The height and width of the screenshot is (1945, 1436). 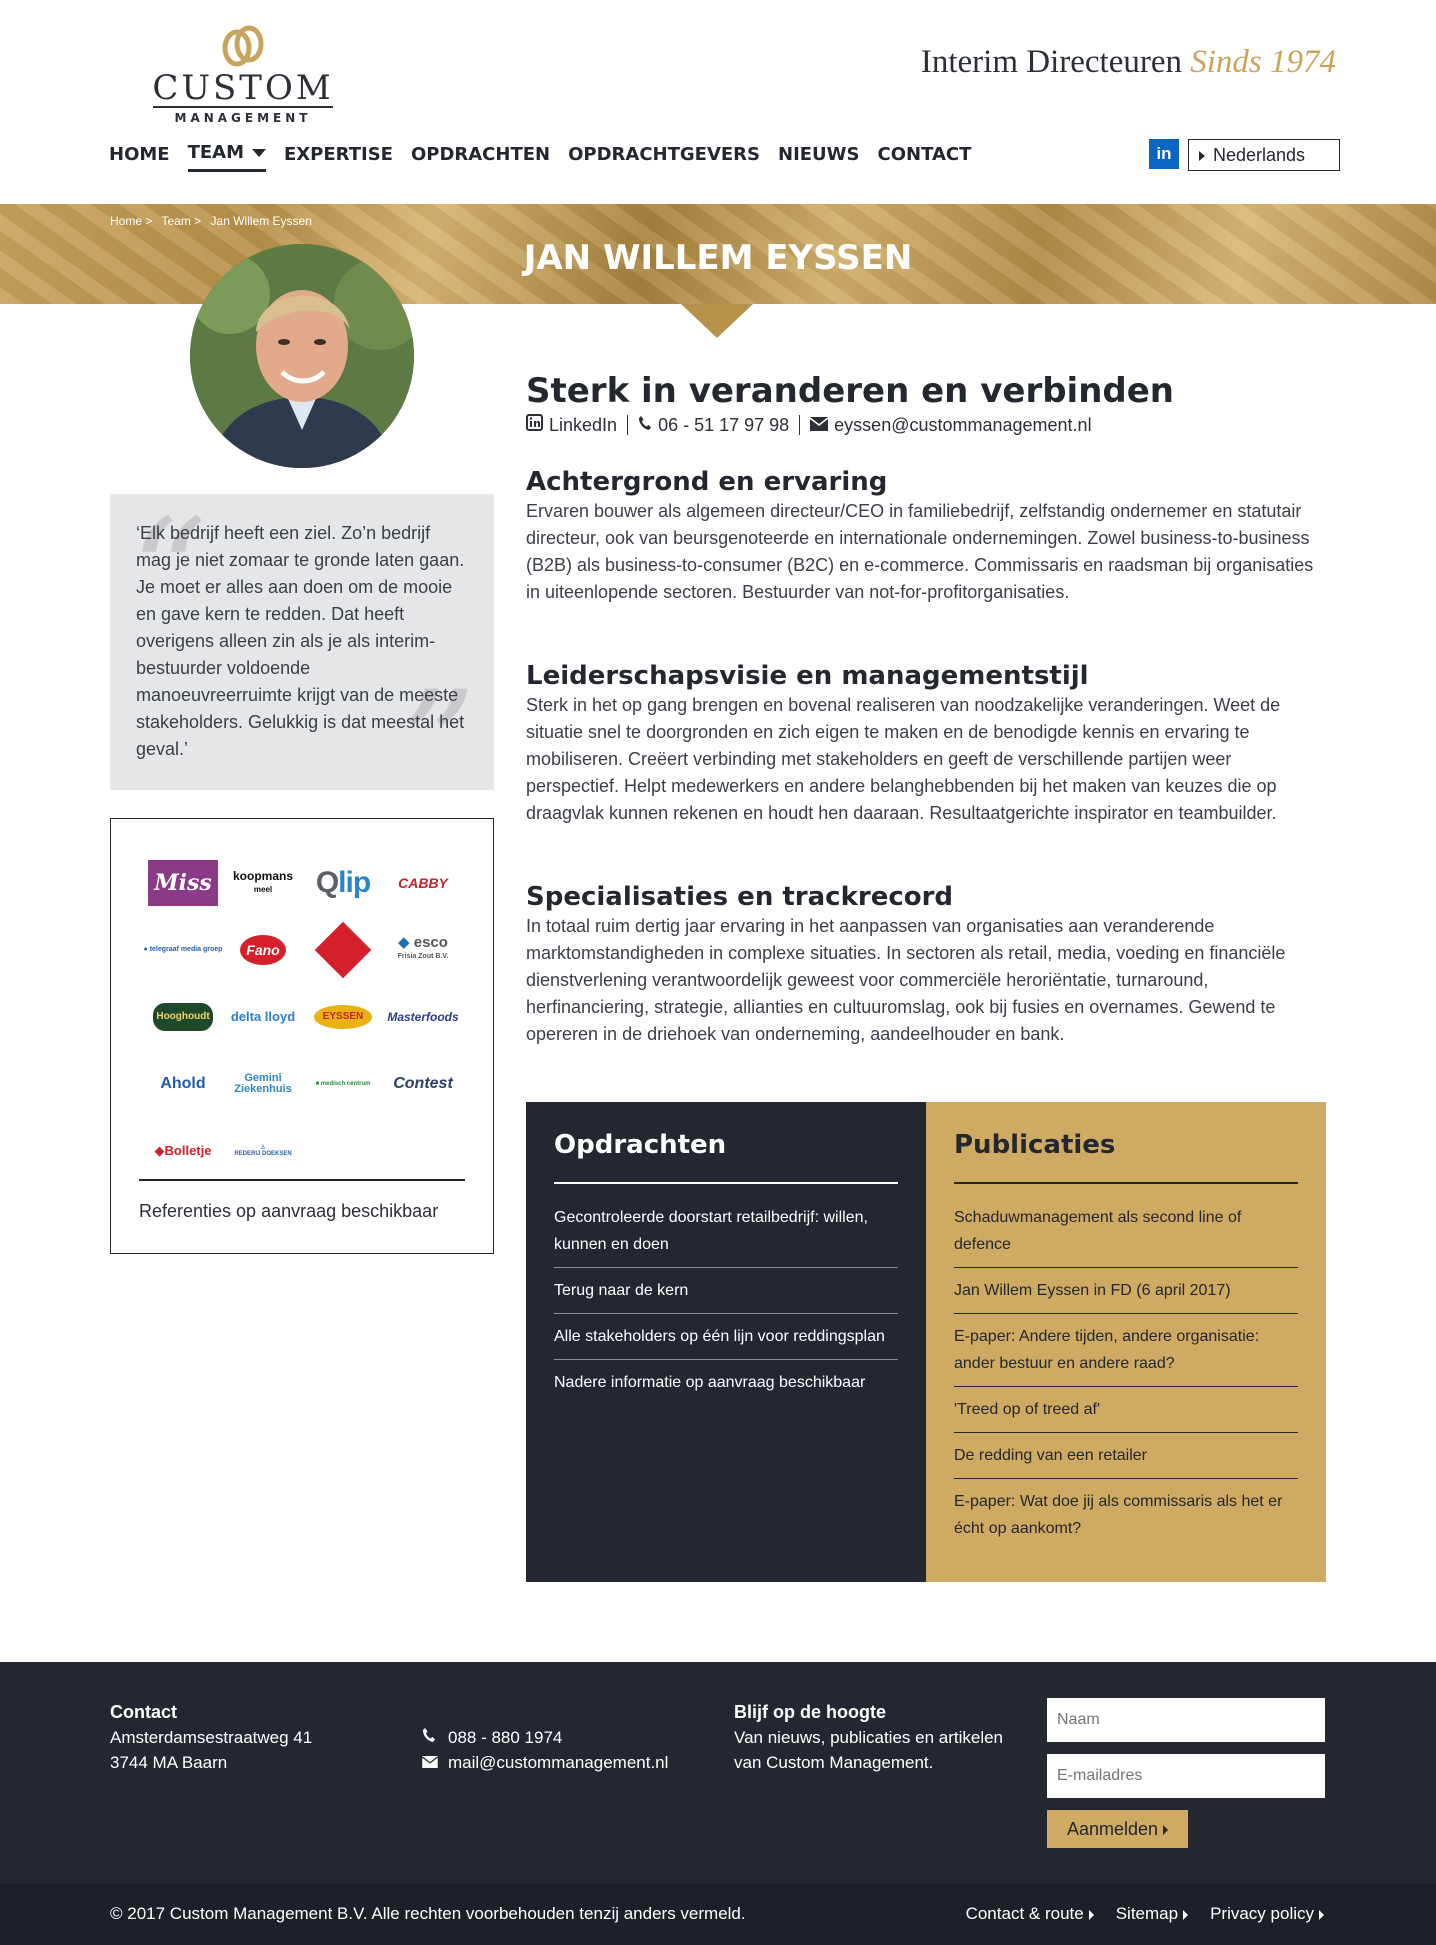 I want to click on references-note: Referenties op aanvraag beschikbaar, so click(x=289, y=1211).